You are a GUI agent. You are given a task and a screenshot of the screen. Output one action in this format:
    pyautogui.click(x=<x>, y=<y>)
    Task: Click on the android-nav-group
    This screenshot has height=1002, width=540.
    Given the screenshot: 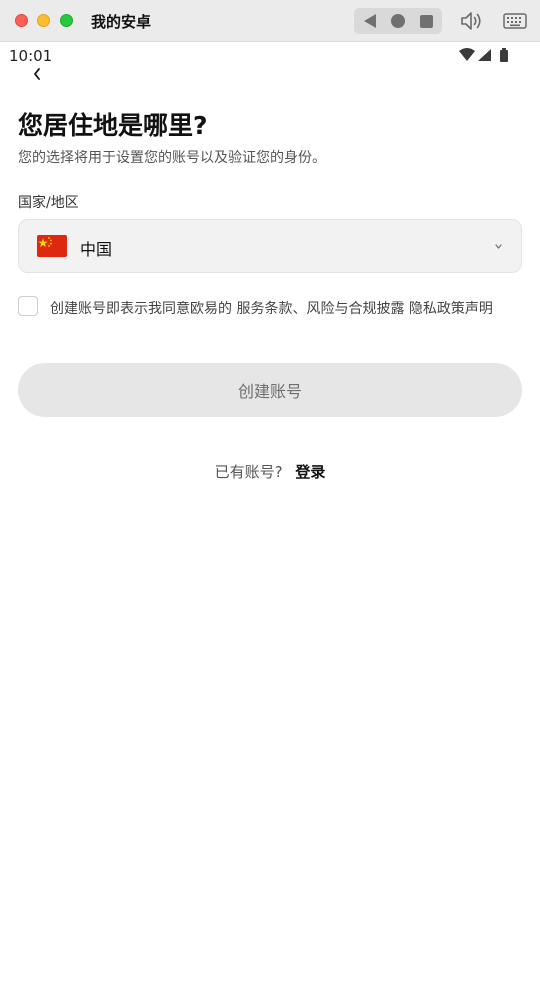 What is the action you would take?
    pyautogui.click(x=398, y=21)
    